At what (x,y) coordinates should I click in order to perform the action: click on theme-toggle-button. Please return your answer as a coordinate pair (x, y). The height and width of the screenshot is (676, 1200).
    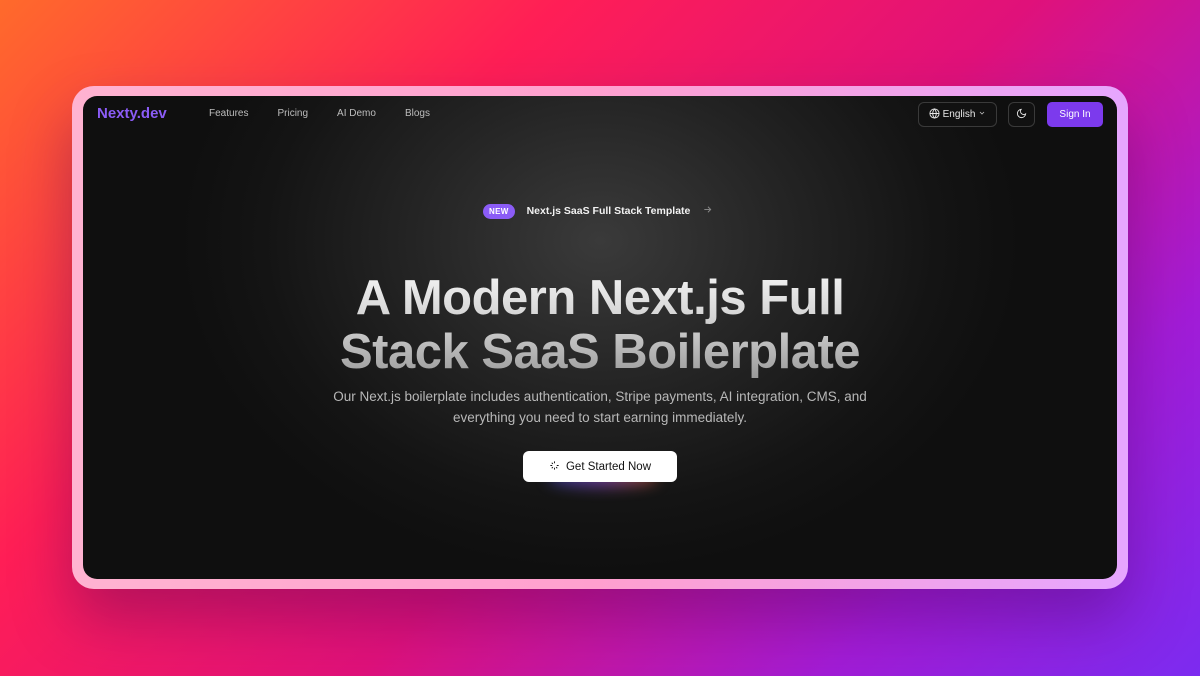
    Looking at the image, I should click on (1021, 114).